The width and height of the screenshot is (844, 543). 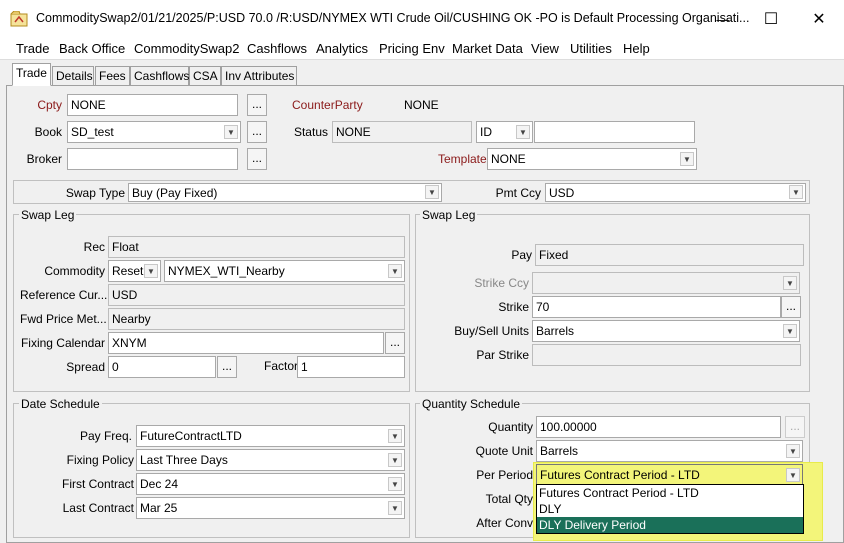 What do you see at coordinates (159, 75) in the screenshot?
I see `tab-cashflows: Cashflows` at bounding box center [159, 75].